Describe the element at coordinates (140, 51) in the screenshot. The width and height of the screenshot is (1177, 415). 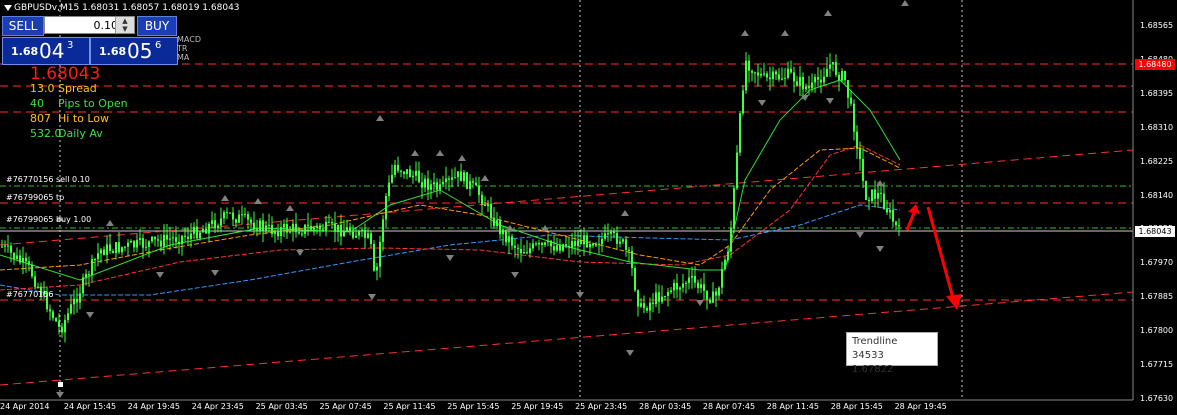
I see `buy-price-big: 05` at that location.